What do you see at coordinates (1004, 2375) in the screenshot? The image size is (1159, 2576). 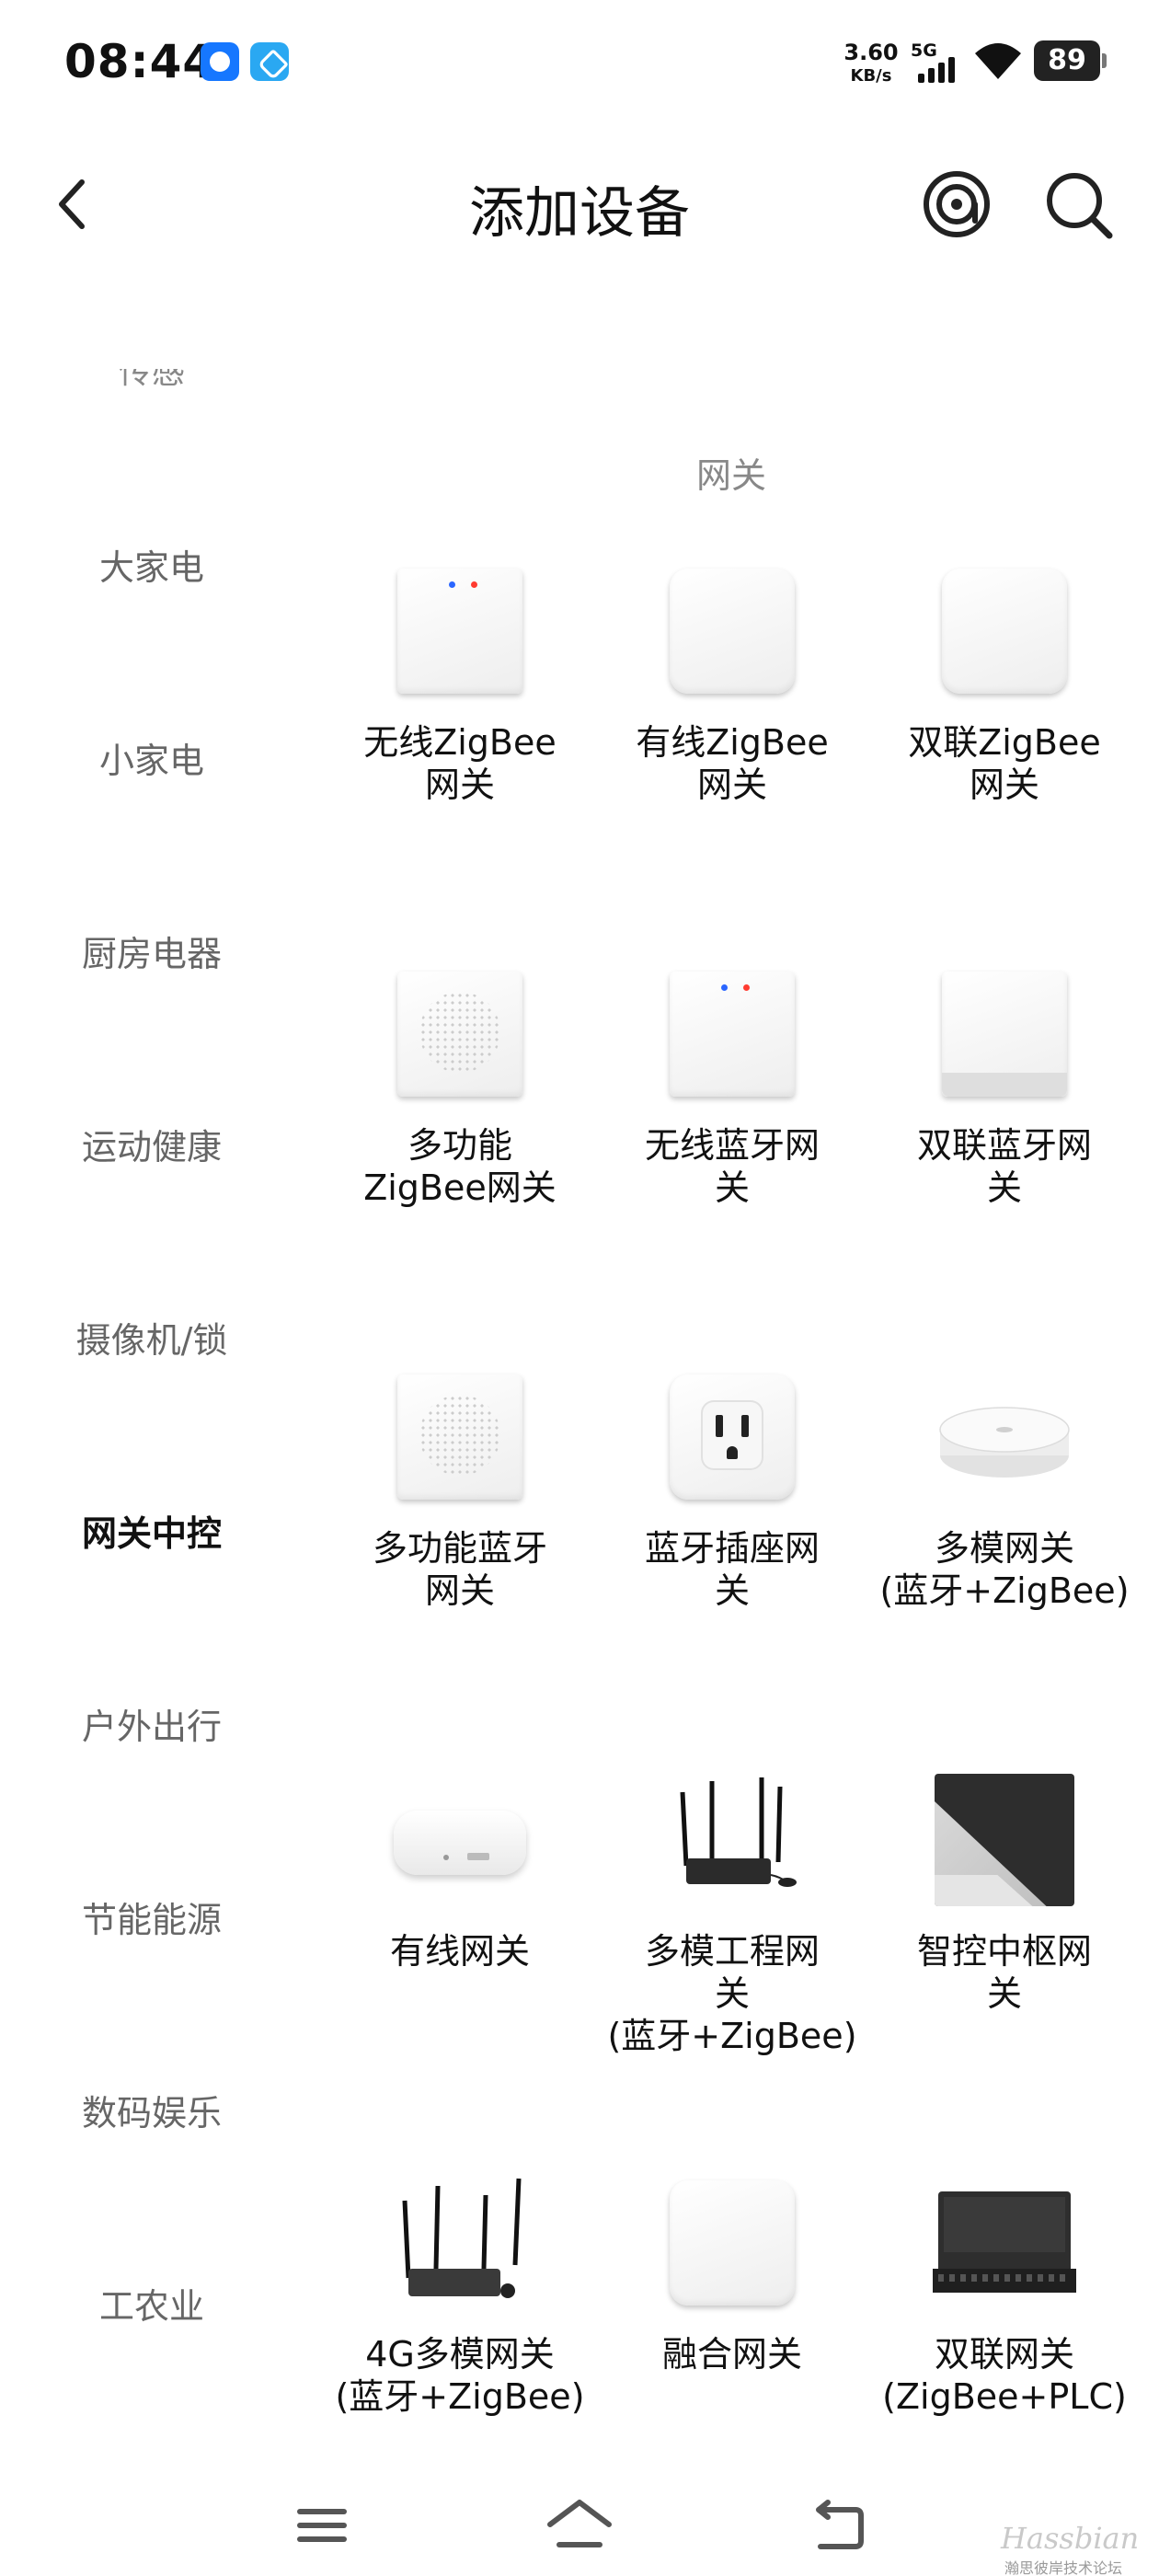 I see `device-name: 双联网关 (ZigBee+PLC)` at bounding box center [1004, 2375].